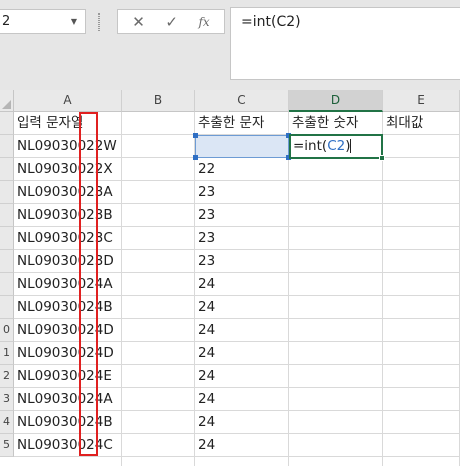  Describe the element at coordinates (68, 146) in the screenshot. I see `cell-input-string: NL09030022W` at that location.